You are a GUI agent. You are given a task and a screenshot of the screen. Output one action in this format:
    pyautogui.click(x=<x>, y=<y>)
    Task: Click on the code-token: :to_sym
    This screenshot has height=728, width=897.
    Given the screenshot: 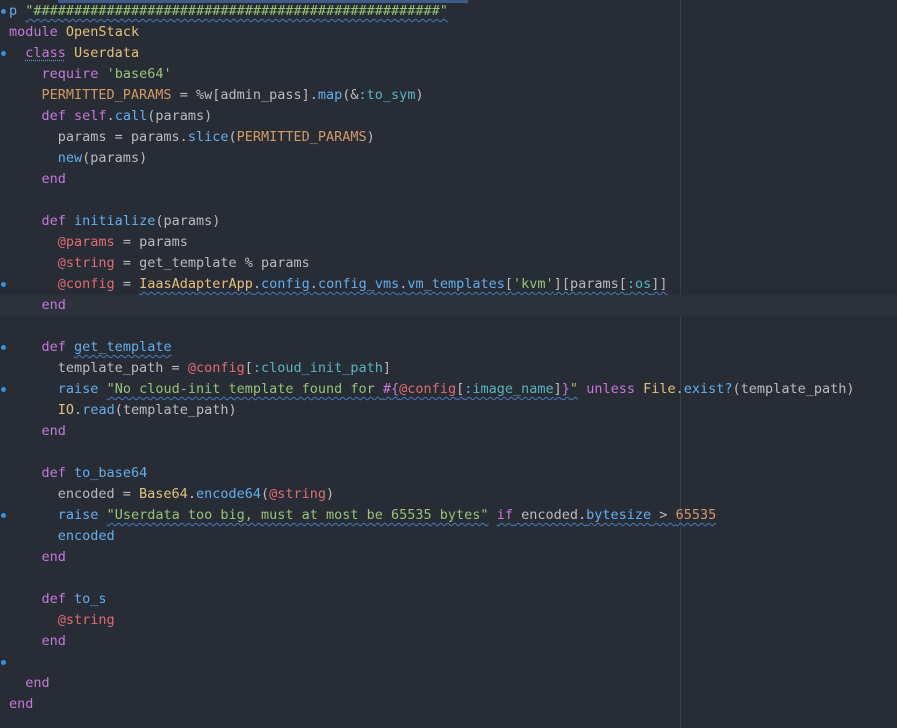 What is the action you would take?
    pyautogui.click(x=387, y=95)
    